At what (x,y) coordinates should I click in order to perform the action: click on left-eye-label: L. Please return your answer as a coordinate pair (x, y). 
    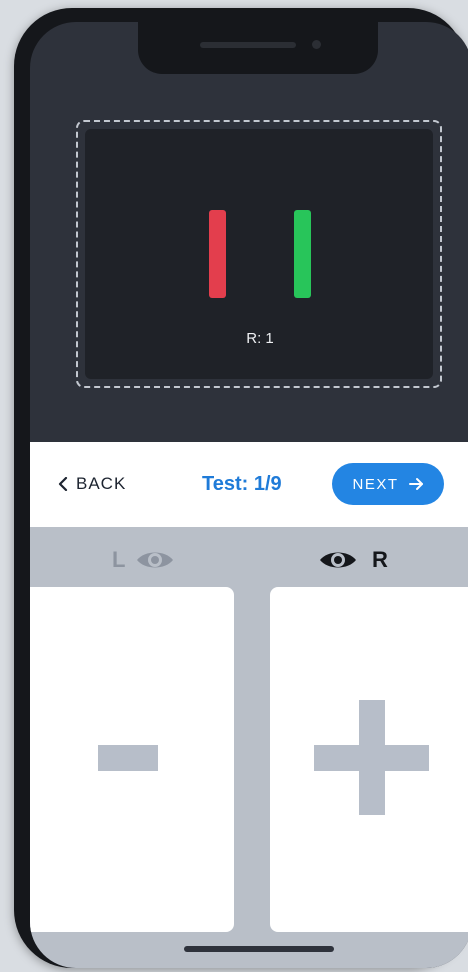
    Looking at the image, I should click on (119, 559).